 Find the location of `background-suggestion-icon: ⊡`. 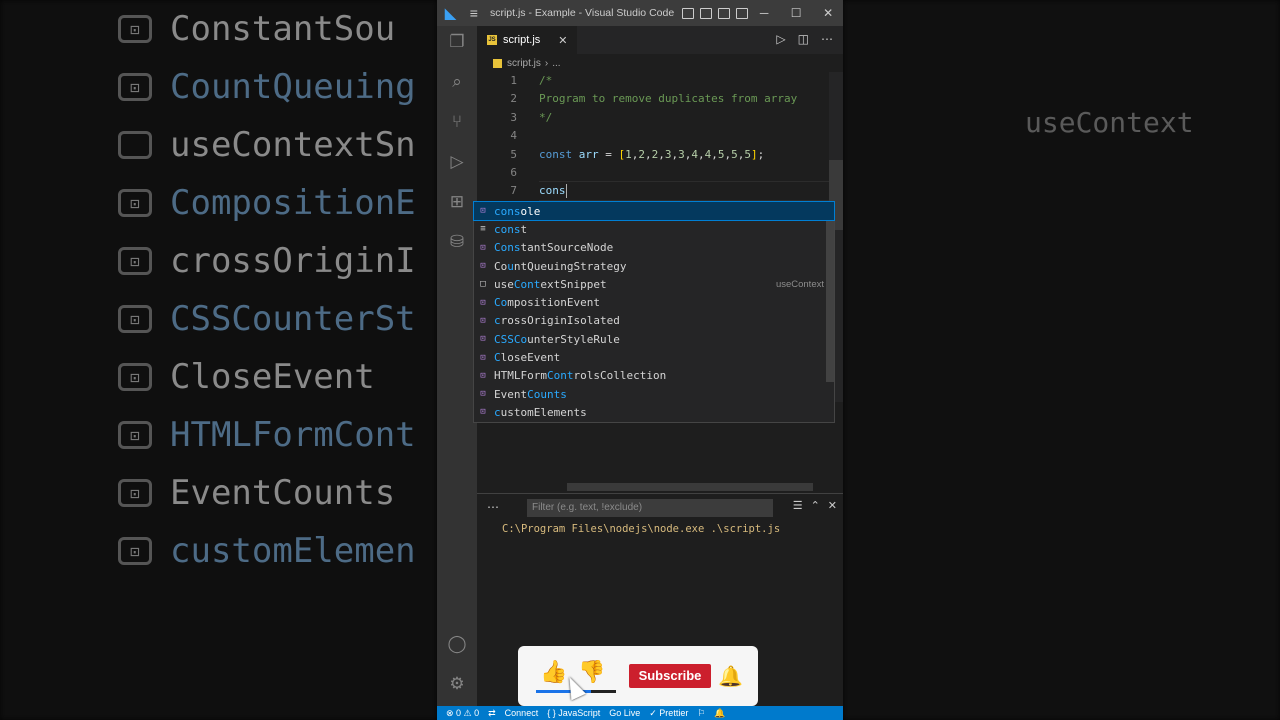

background-suggestion-icon: ⊡ is located at coordinates (135, 551).